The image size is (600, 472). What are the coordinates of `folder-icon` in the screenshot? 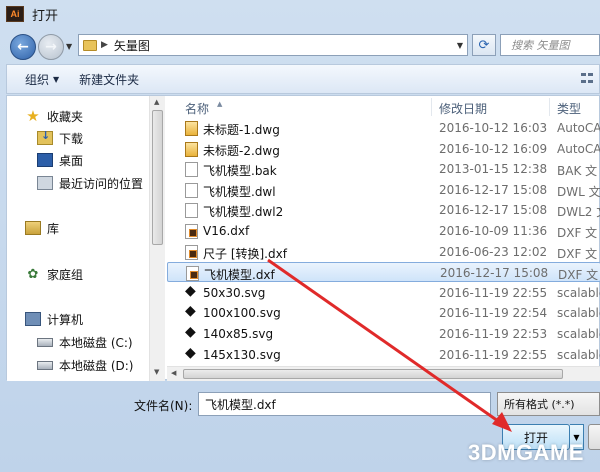 It's located at (90, 45).